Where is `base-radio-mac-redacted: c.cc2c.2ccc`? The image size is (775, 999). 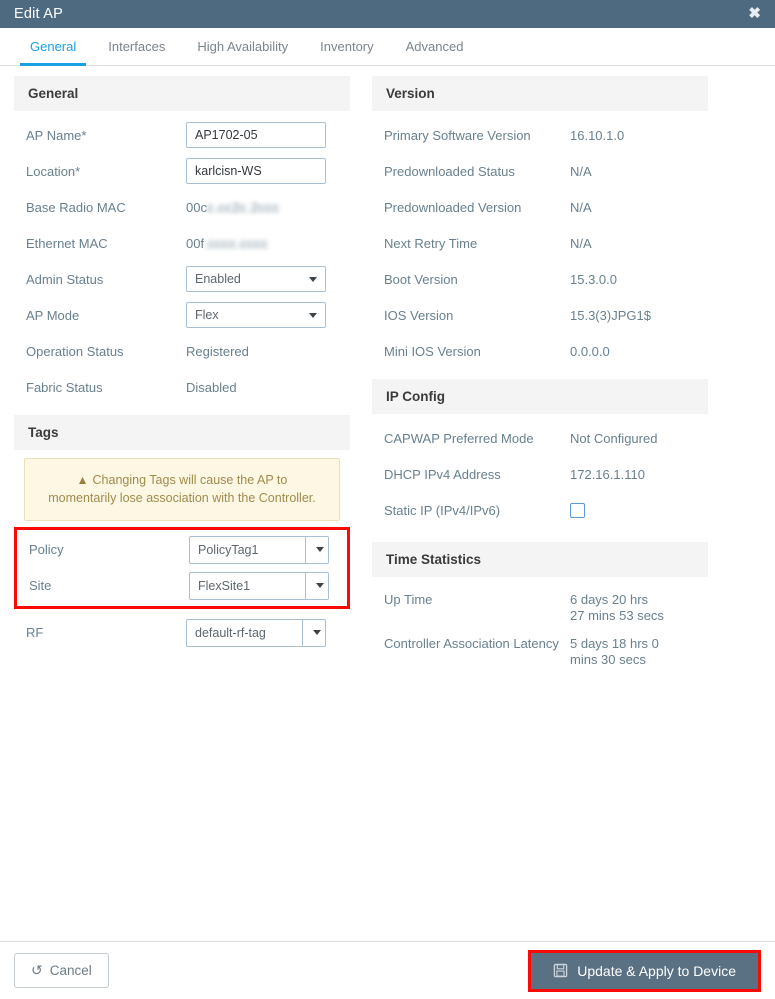 base-radio-mac-redacted: c.cc2c.2ccc is located at coordinates (243, 207).